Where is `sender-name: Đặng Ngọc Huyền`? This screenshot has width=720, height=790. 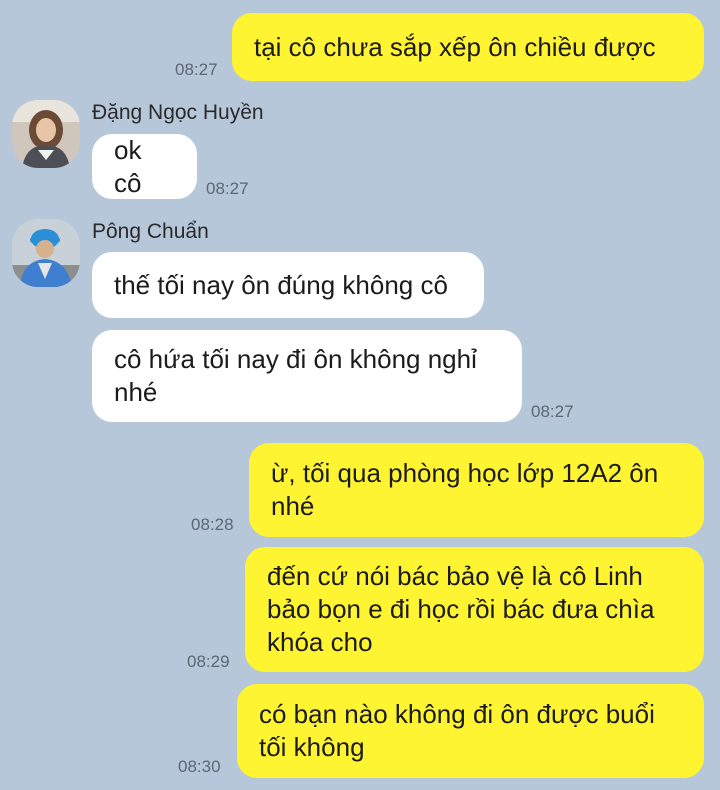
sender-name: Đặng Ngọc Huyền is located at coordinates (178, 112).